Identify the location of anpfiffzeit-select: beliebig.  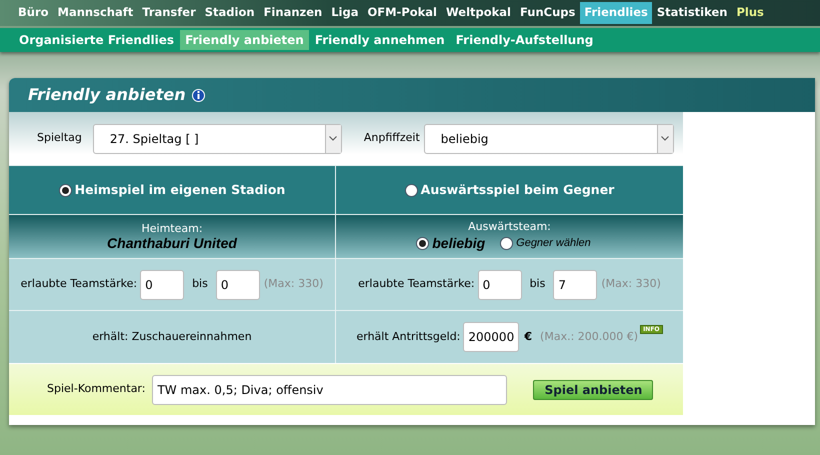
(549, 139).